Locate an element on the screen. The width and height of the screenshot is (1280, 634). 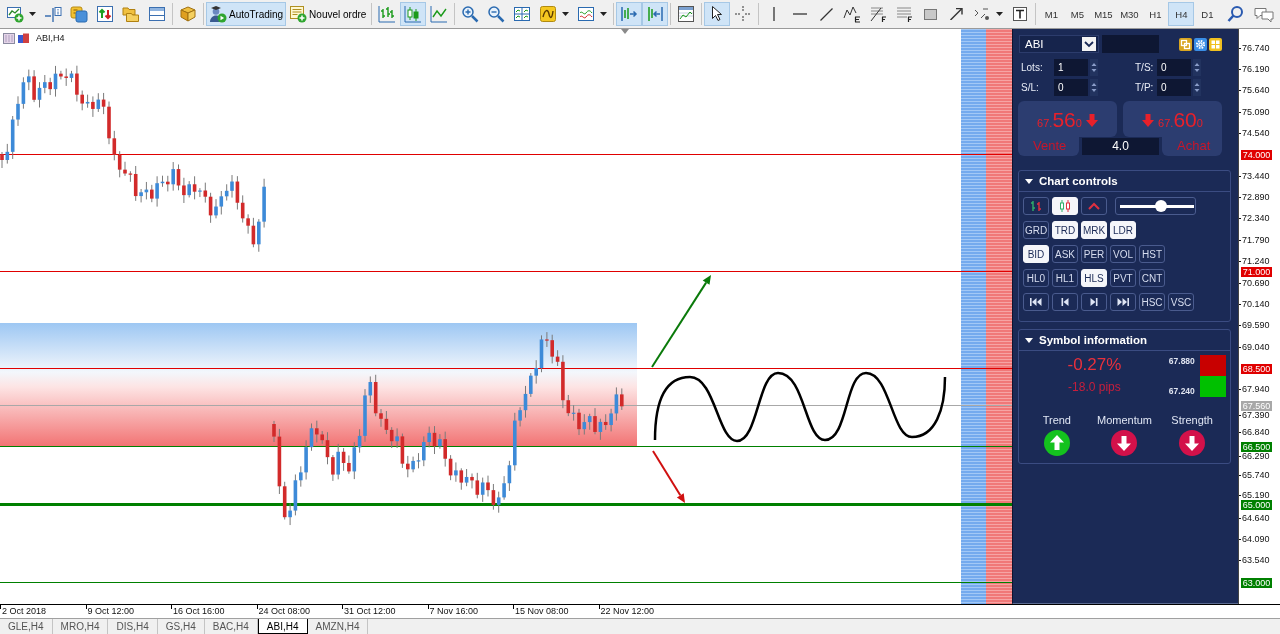
price-tick-label: 66.290 is located at coordinates (1254, 456).